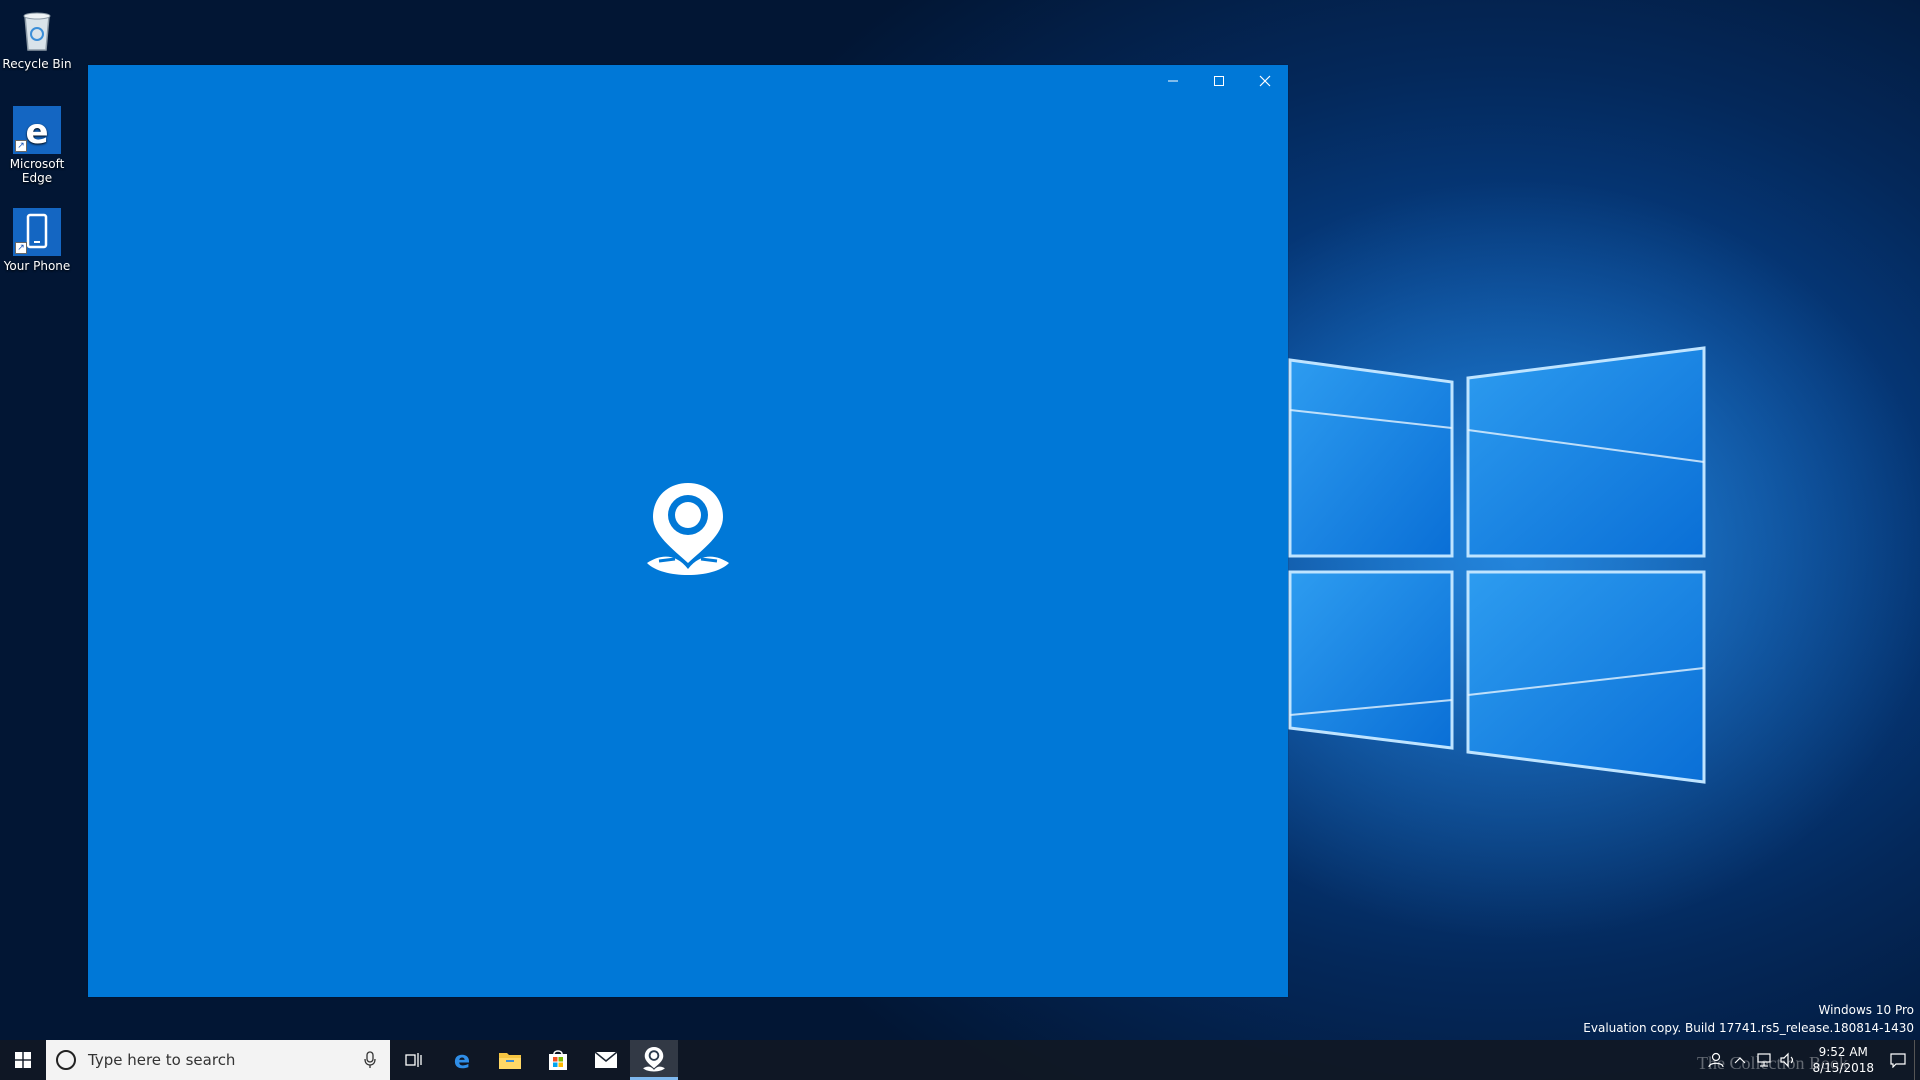  I want to click on maximize-button, so click(1219, 81).